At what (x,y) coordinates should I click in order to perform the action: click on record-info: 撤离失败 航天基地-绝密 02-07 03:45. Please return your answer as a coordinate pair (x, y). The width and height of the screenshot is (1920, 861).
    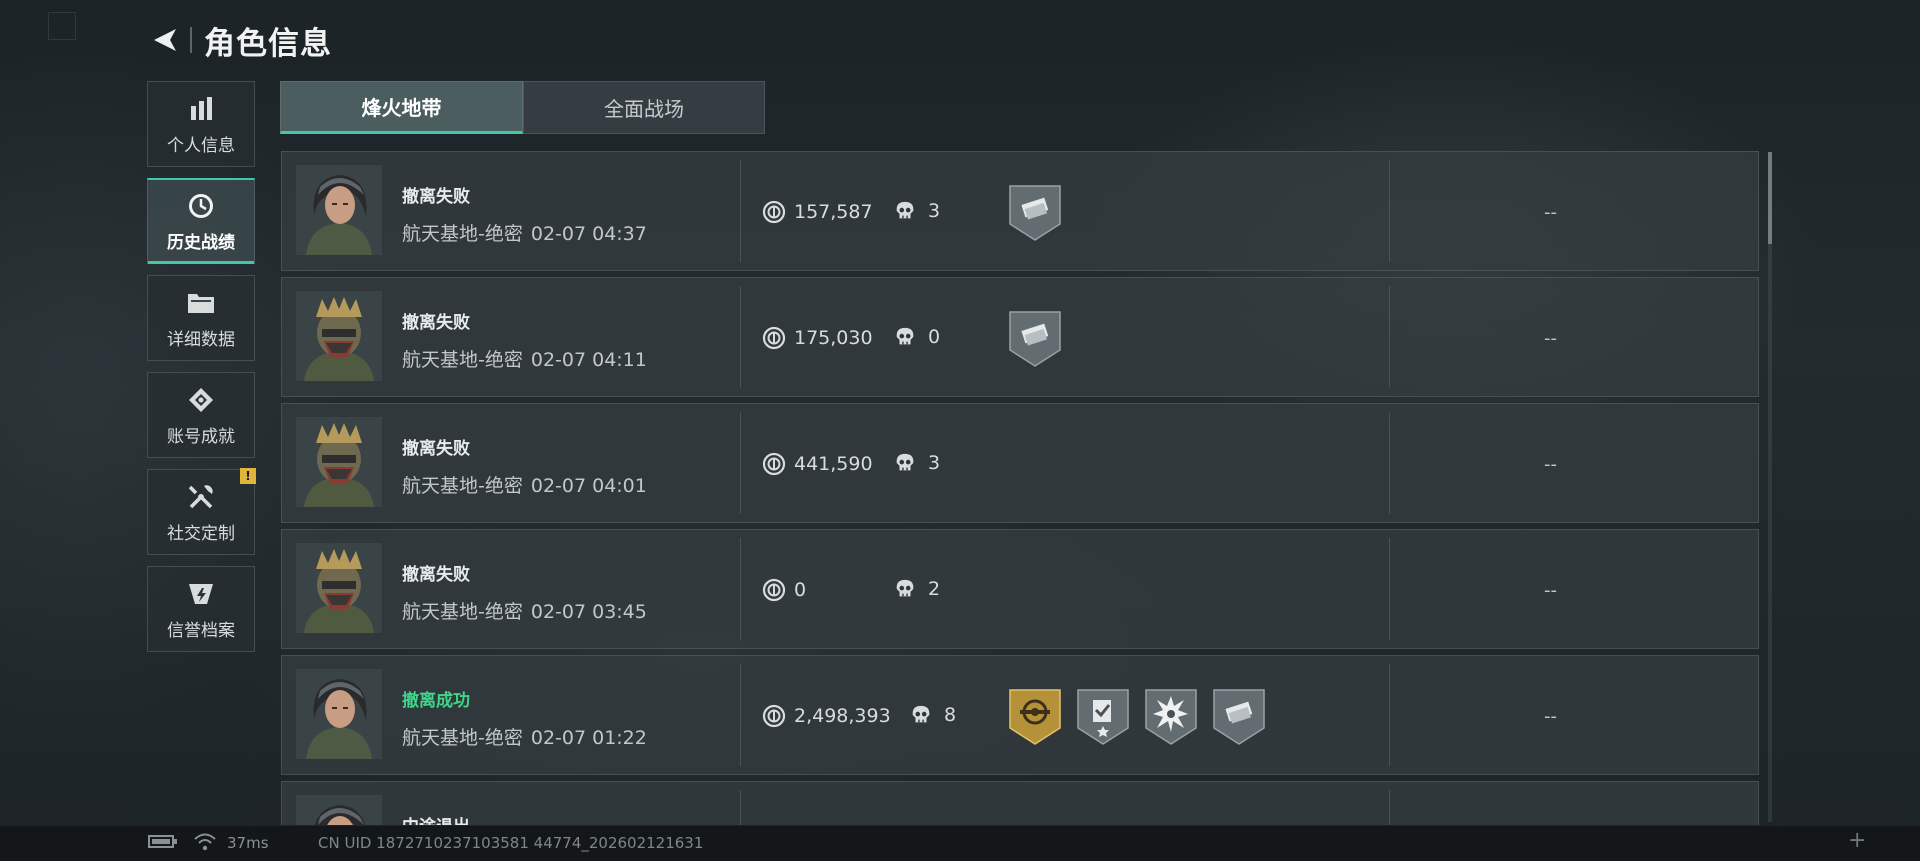
    Looking at the image, I should click on (524, 592).